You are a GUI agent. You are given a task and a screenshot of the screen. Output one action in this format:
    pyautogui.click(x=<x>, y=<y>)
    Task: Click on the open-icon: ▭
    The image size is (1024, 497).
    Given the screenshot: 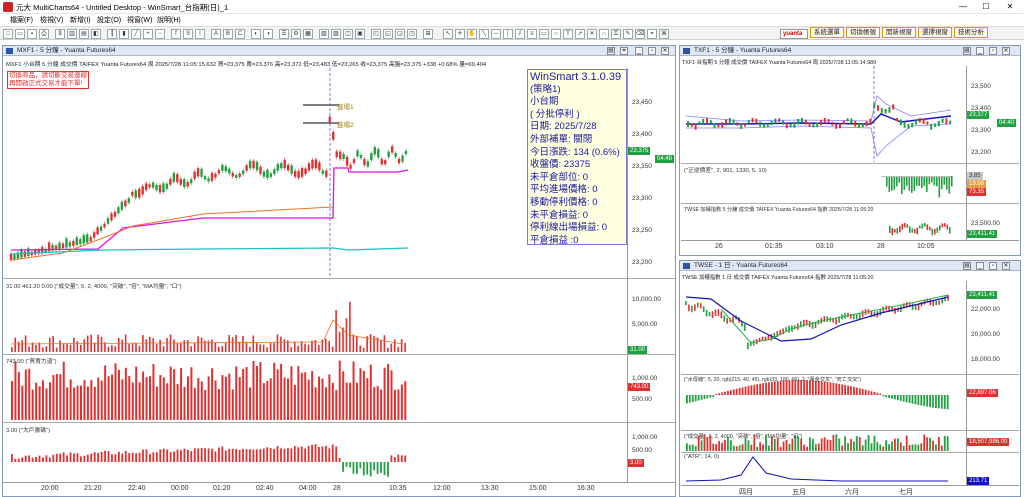 What is the action you would take?
    pyautogui.click(x=20, y=34)
    